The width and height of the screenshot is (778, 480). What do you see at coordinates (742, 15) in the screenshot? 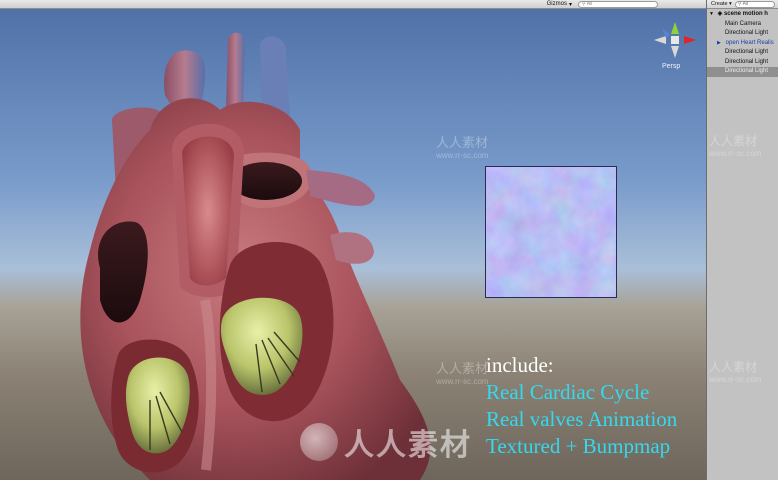
I see `hierarchy-scene-root: ▼ ◈ scene motion h` at bounding box center [742, 15].